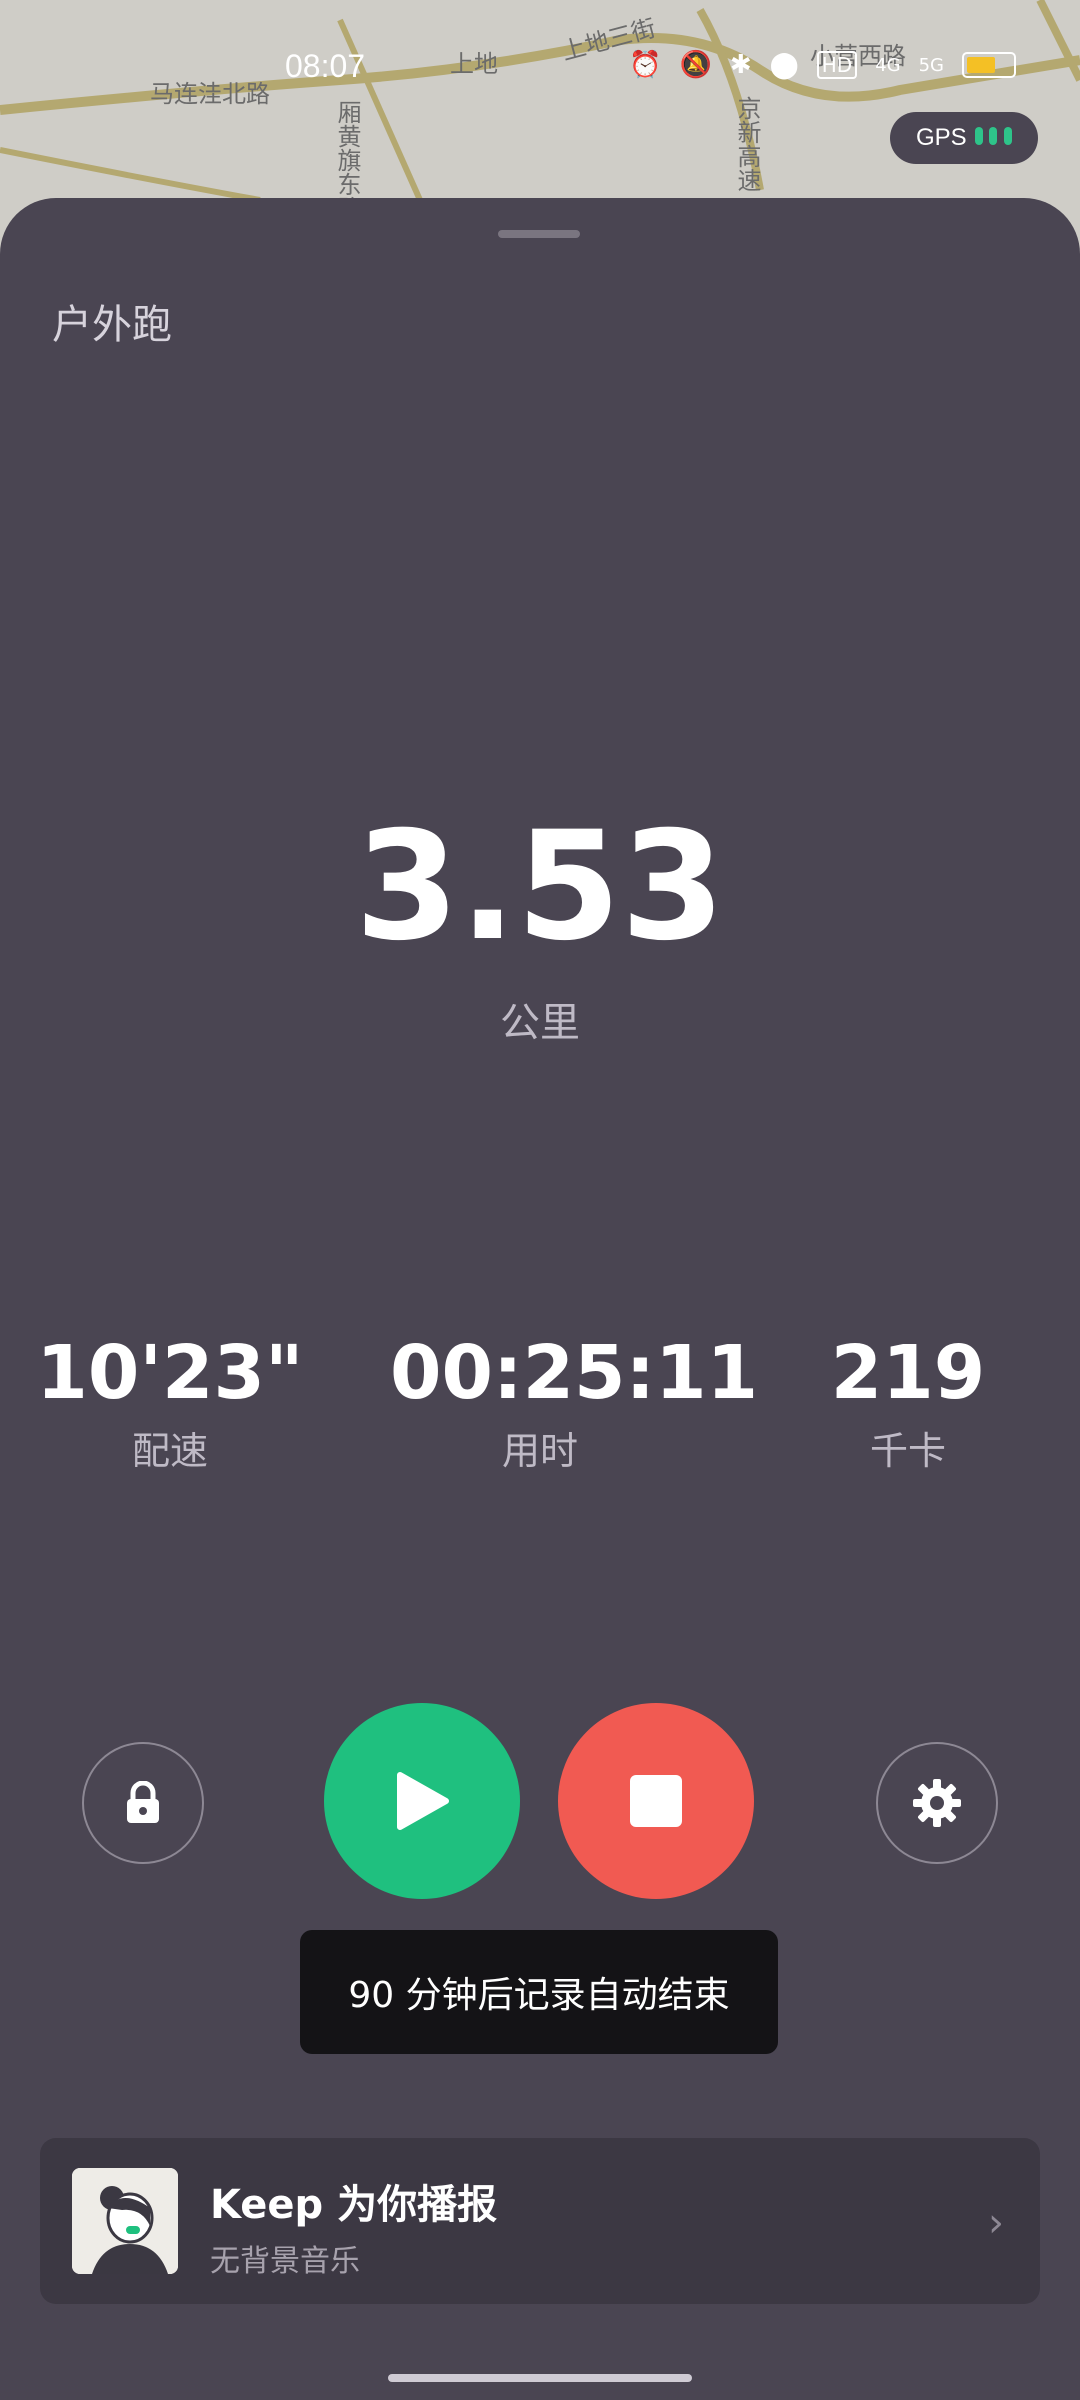 The width and height of the screenshot is (1080, 2400). I want to click on mute-icon: 🔕, so click(695, 65).